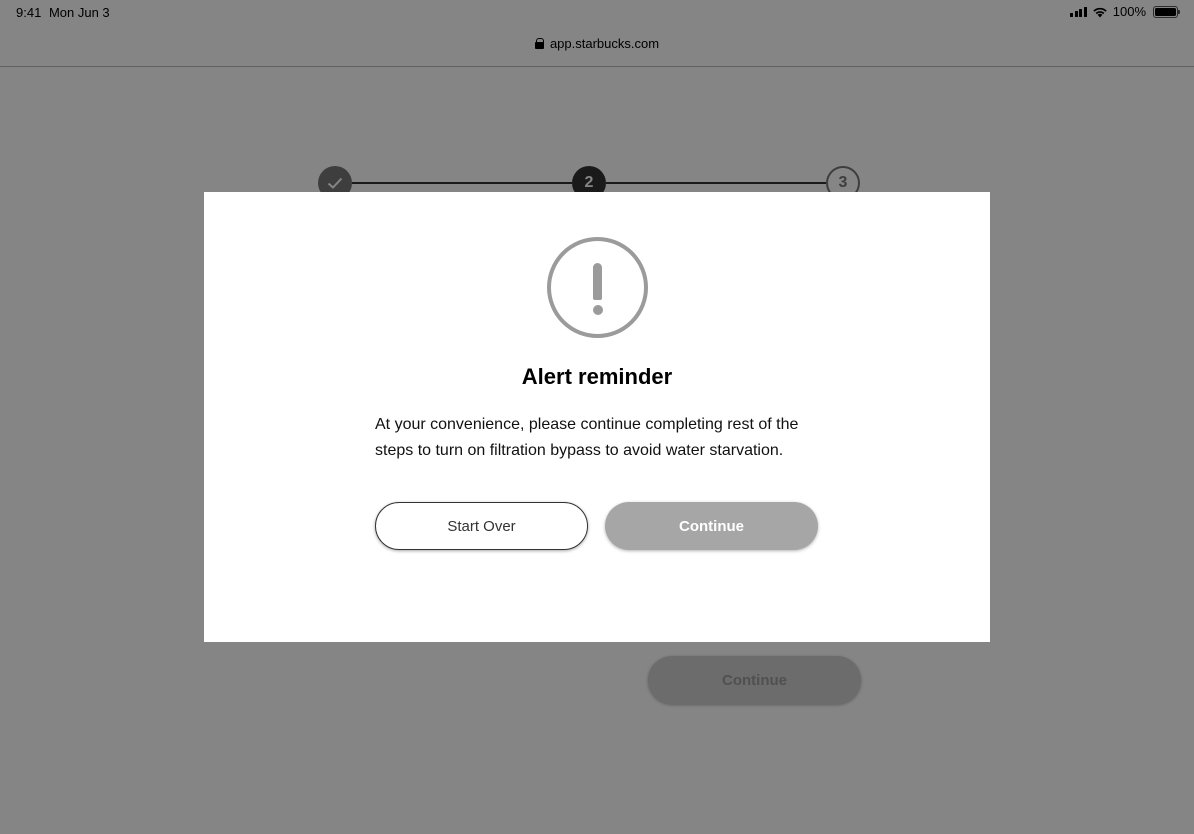  I want to click on start-over-button: Start Over, so click(481, 526).